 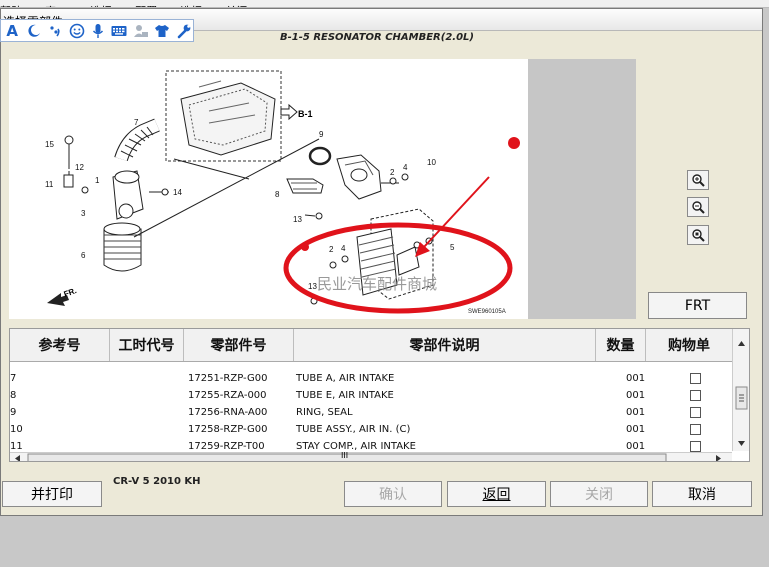 I want to click on callout: 6, so click(x=83, y=255).